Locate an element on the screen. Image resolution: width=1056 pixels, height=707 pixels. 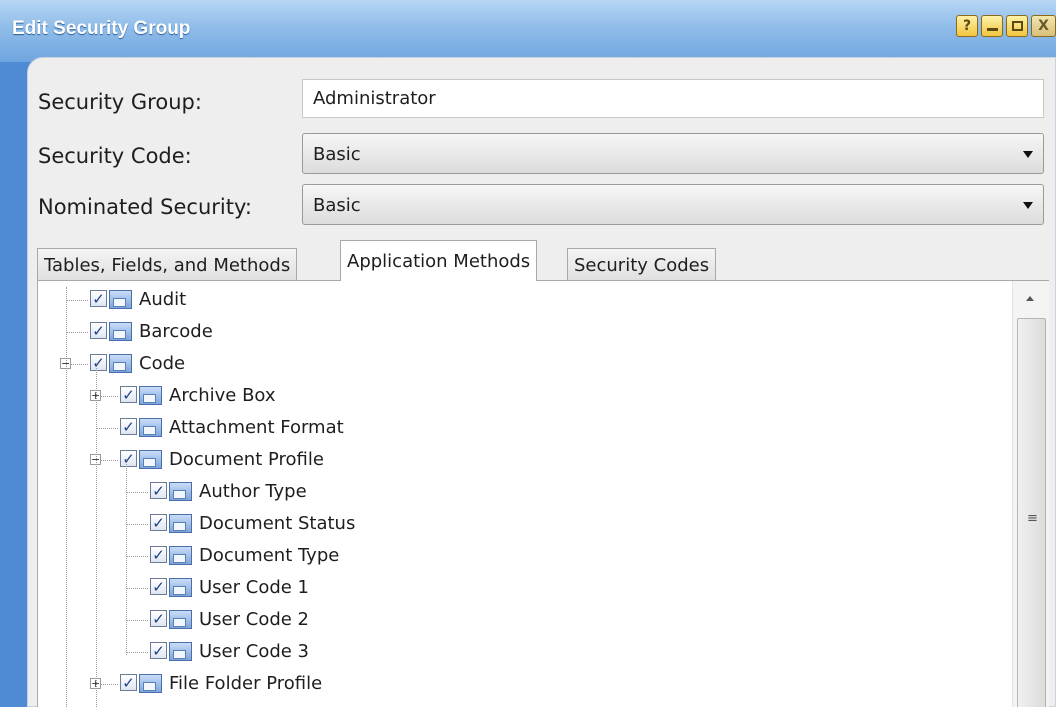
tab-tables-fields-methods: Tables, Fields, and Methods is located at coordinates (167, 264).